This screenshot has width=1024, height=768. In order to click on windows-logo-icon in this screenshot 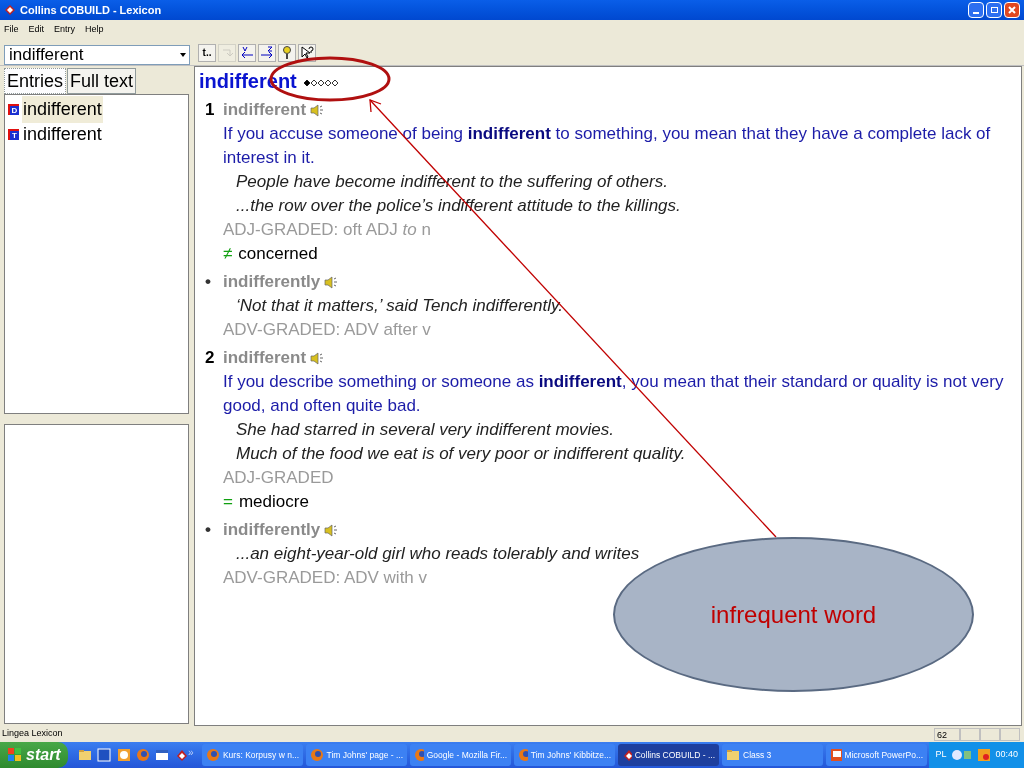, I will do `click(15, 755)`.